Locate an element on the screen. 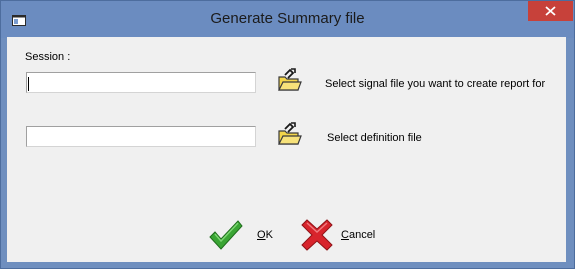  browse-definition-file-button is located at coordinates (289, 134).